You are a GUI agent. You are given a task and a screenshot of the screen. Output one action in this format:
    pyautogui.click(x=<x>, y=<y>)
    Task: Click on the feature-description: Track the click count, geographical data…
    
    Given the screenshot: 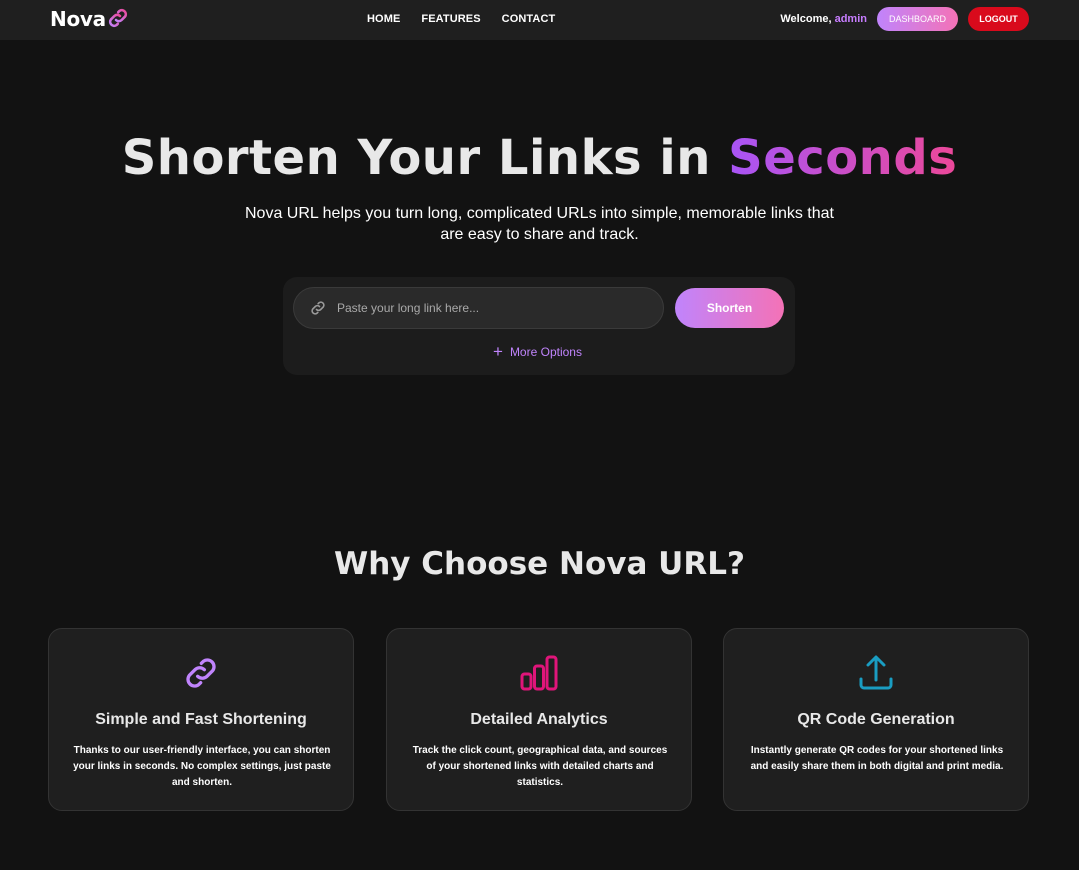 What is the action you would take?
    pyautogui.click(x=540, y=766)
    